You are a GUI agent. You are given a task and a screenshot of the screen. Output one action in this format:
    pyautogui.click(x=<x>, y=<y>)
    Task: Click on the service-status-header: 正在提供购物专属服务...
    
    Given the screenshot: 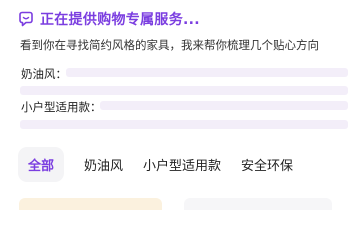 What is the action you would take?
    pyautogui.click(x=109, y=19)
    